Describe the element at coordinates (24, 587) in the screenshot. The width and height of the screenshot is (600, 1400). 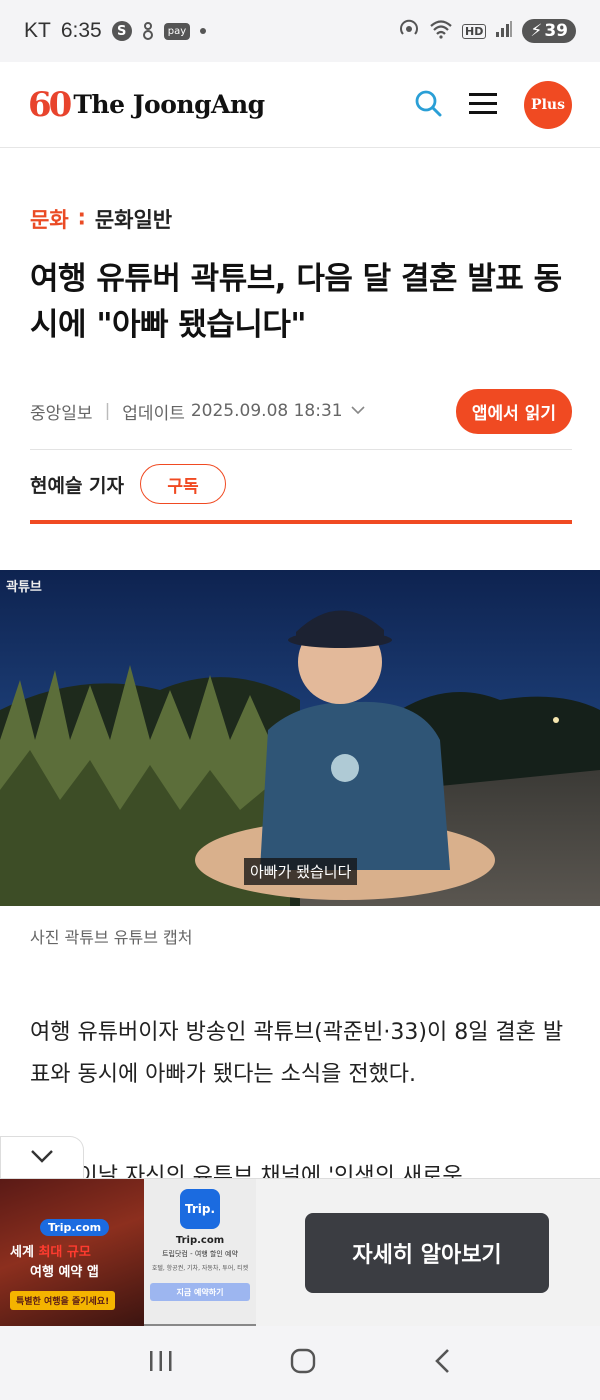
I see `photo-watermark: 곽튜브` at that location.